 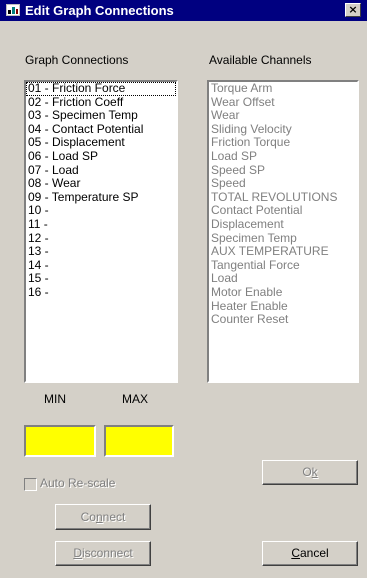 What do you see at coordinates (314, 553) in the screenshot?
I see `cancel-label-suffix: ancel` at bounding box center [314, 553].